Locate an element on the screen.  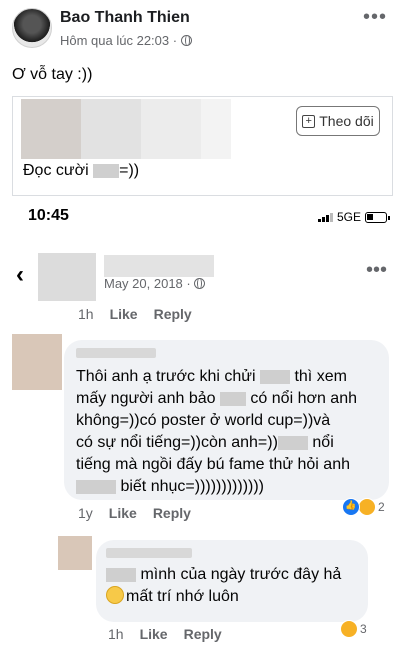
post-header: Bao Thanh Thien Hôm qua lúc 22:03 · ••• is located at coordinates (202, 28).